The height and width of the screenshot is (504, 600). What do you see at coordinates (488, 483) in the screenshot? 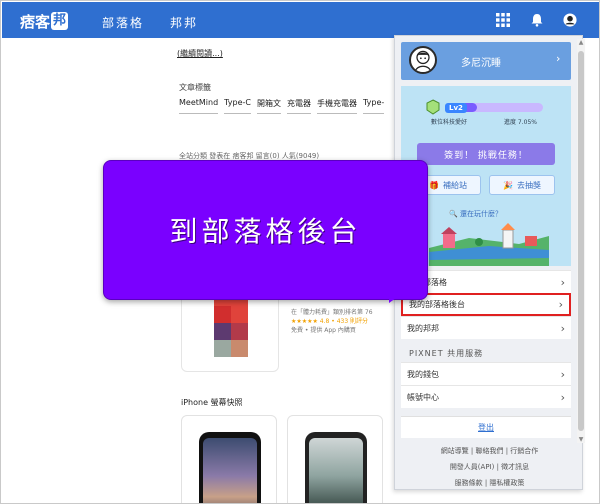
I see `footer-links-row: 服務條款 | 隱私權政策` at bounding box center [488, 483].